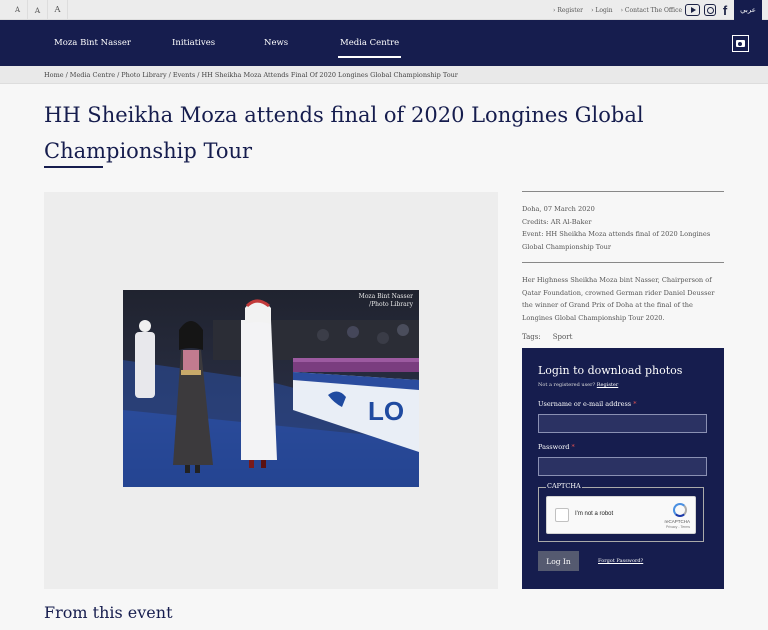  I want to click on social-links: f, so click(707, 10).